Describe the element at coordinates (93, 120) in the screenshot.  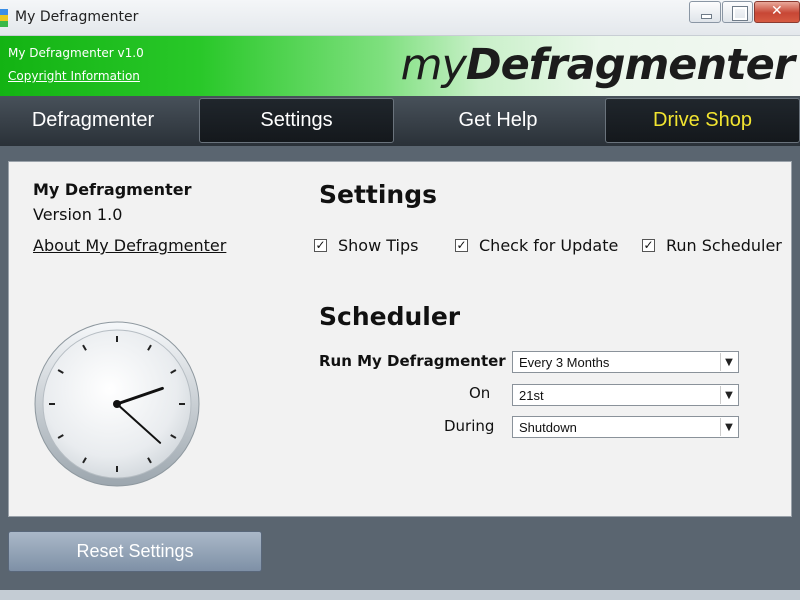
I see `tab-defragmenter: Defragmenter` at that location.